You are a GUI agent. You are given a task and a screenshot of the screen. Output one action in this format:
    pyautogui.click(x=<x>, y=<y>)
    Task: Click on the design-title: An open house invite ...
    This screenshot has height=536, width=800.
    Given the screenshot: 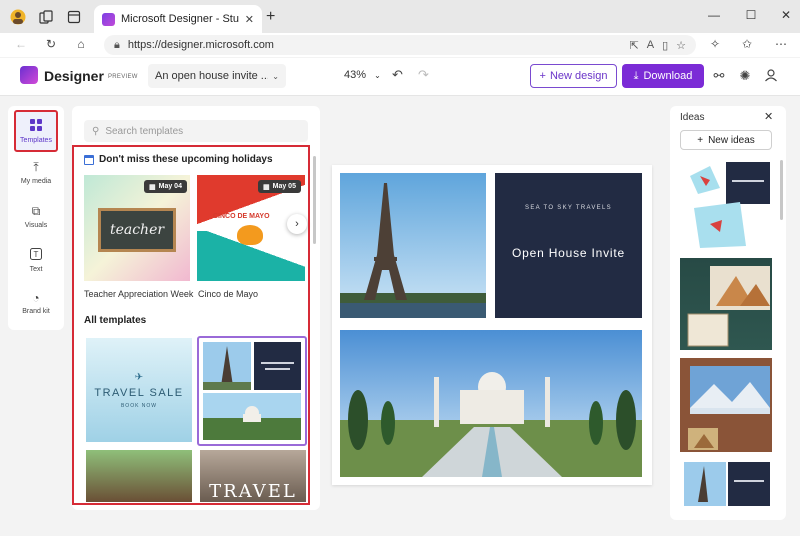 What is the action you would take?
    pyautogui.click(x=212, y=76)
    